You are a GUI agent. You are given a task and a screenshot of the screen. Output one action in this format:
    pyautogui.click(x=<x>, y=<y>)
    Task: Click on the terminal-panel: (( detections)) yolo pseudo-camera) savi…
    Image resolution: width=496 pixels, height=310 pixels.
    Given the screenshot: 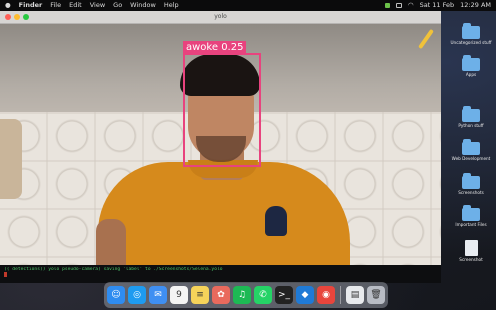 What is the action you would take?
    pyautogui.click(x=220, y=274)
    